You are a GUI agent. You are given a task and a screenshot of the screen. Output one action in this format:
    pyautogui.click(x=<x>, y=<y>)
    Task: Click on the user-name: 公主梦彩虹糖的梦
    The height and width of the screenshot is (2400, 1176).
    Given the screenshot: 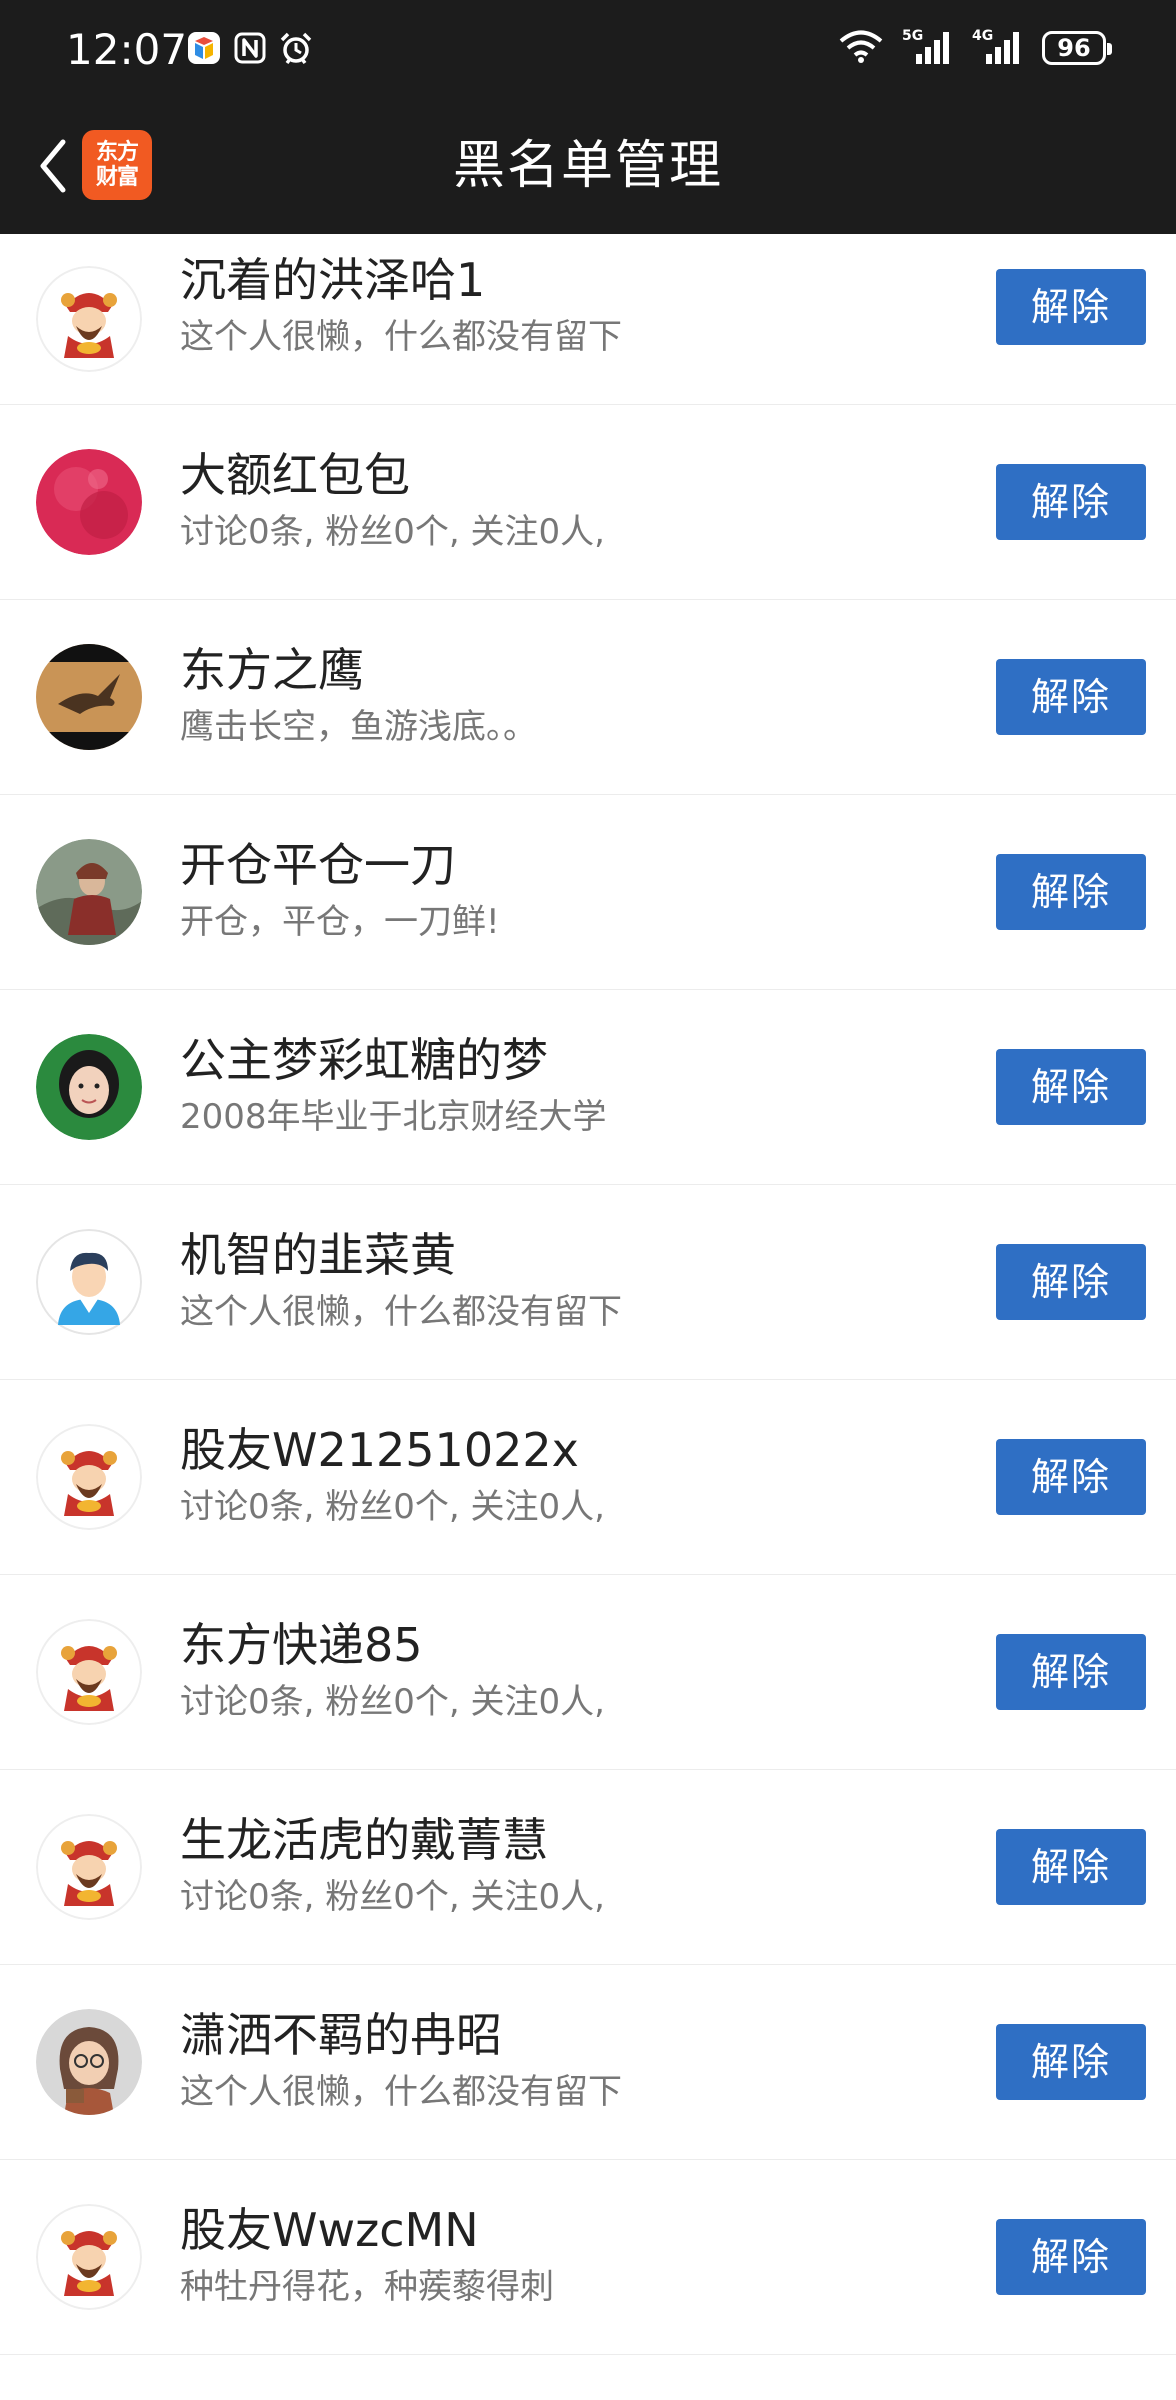 What is the action you would take?
    pyautogui.click(x=364, y=1060)
    